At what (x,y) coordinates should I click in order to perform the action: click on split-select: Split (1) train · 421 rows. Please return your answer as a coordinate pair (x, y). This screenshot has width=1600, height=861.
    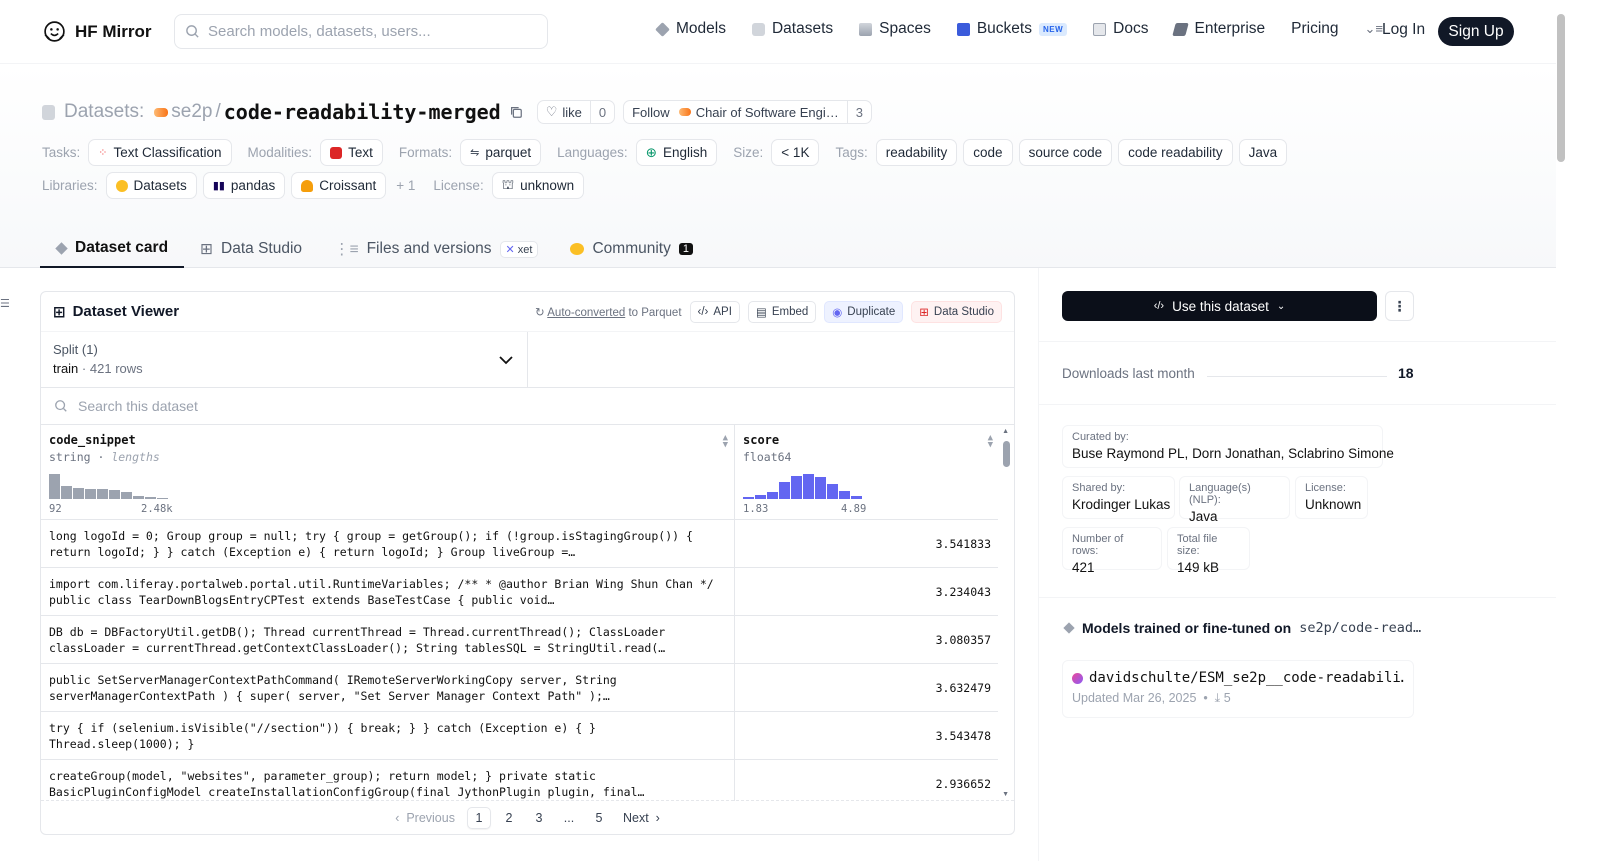
    Looking at the image, I should click on (284, 359).